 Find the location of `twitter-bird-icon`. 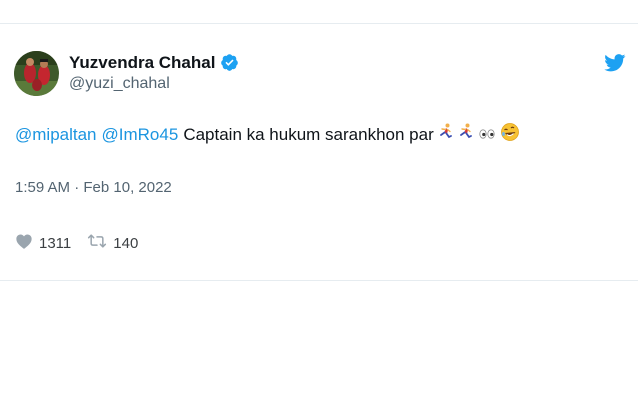

twitter-bird-icon is located at coordinates (615, 63).